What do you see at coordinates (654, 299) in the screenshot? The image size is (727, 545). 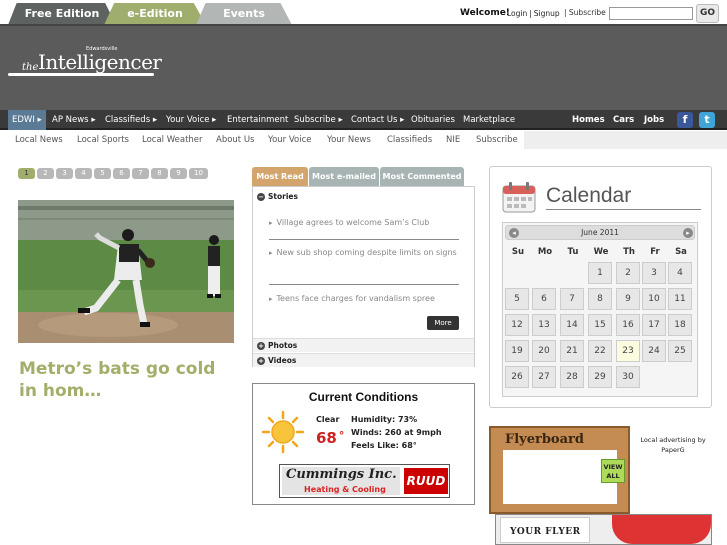 I see `calendar-day: 10` at bounding box center [654, 299].